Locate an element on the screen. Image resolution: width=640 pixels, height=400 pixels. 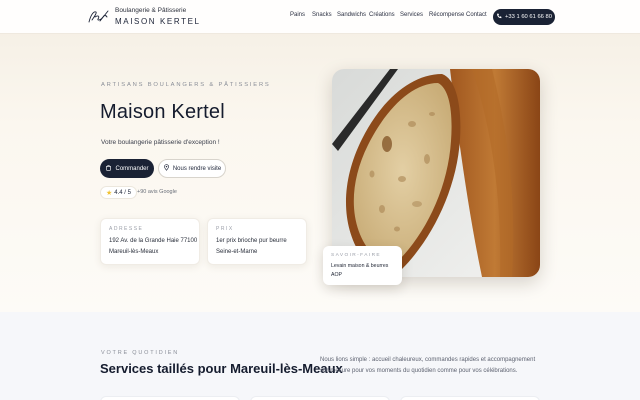
savoir-faire-label: SAVOIR-FAIRE is located at coordinates (356, 255).